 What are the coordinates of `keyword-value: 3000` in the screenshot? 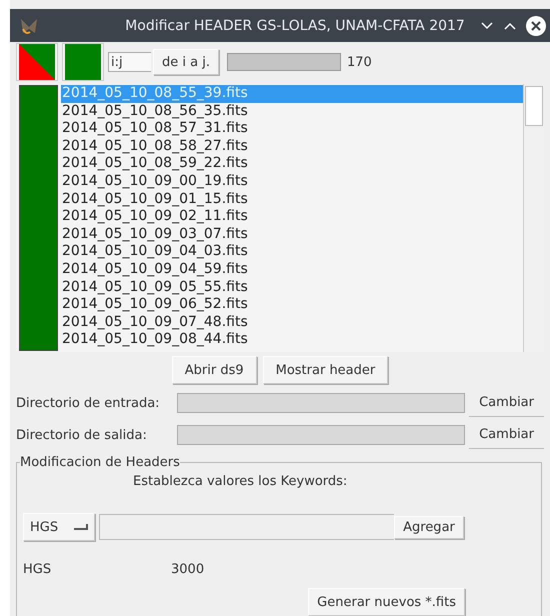 It's located at (187, 570).